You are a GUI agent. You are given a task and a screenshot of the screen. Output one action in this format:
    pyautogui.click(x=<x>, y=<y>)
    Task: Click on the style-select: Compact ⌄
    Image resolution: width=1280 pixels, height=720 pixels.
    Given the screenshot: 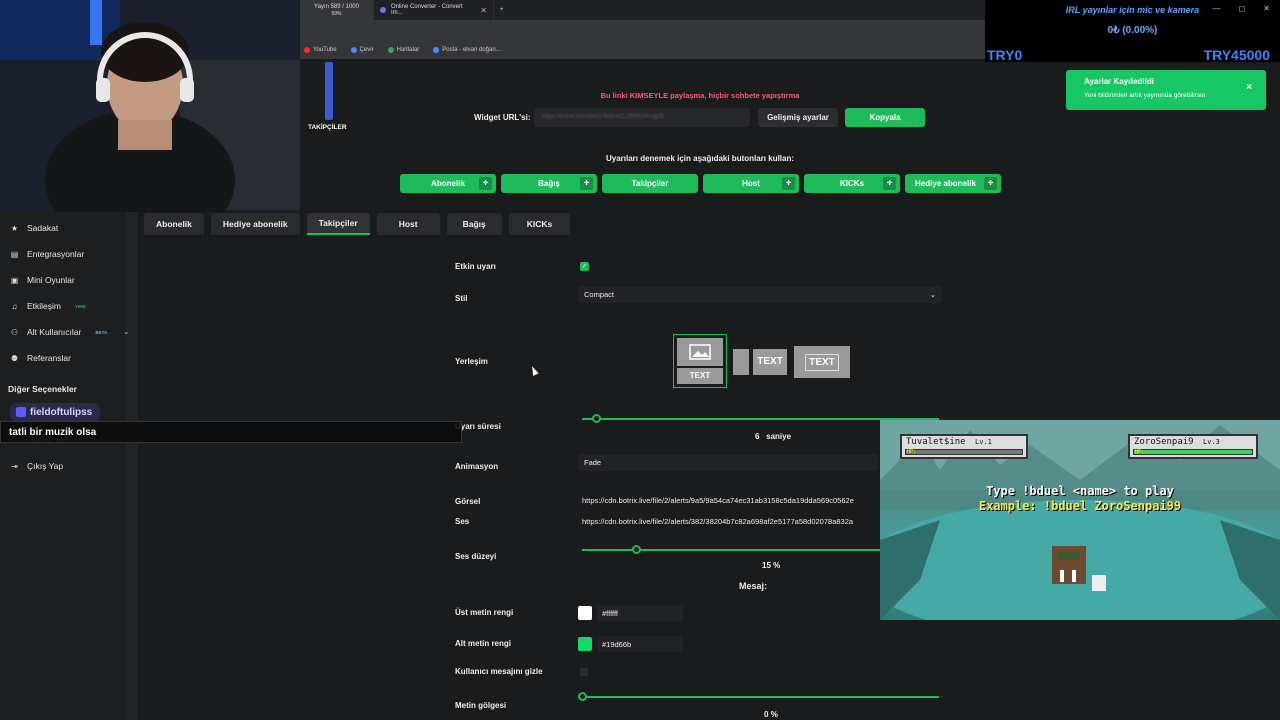 What is the action you would take?
    pyautogui.click(x=760, y=294)
    